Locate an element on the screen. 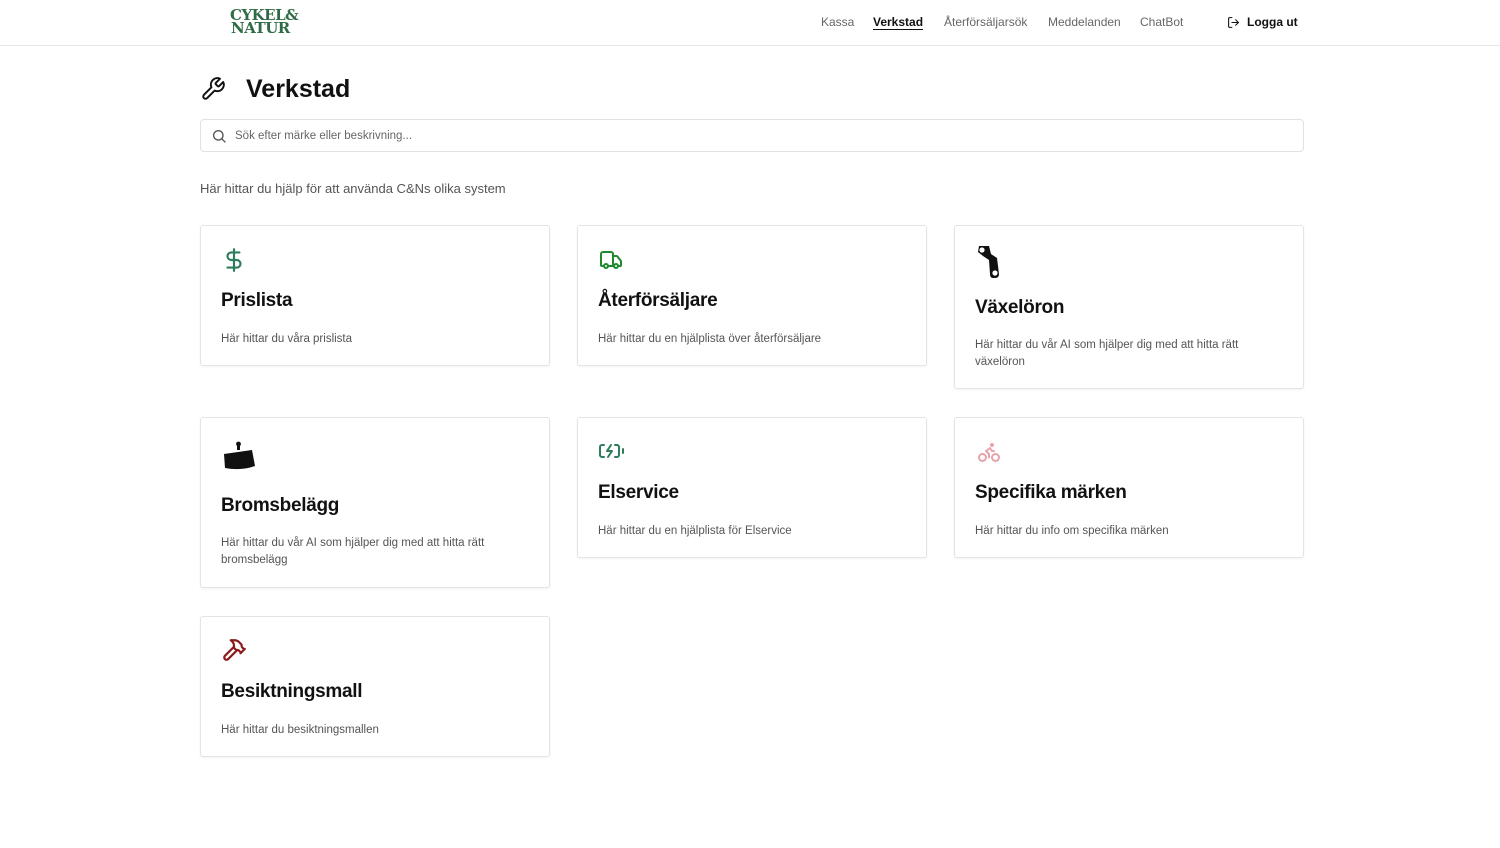  card-prislista: Prislista Här hittar du våra prislista is located at coordinates (375, 295).